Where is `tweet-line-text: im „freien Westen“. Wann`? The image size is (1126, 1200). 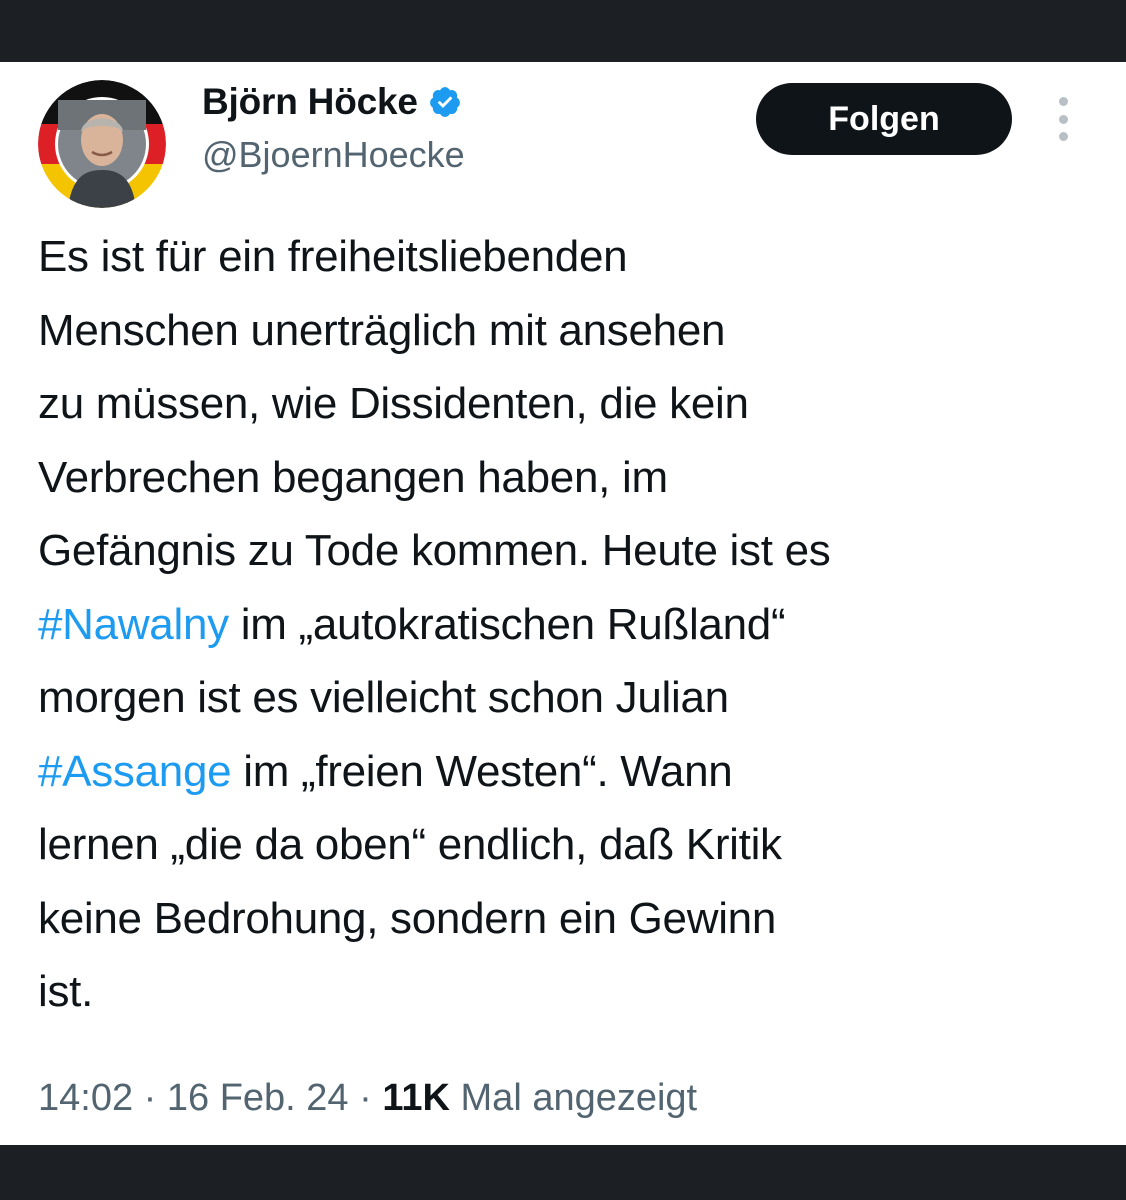
tweet-line-text: im „freien Westen“. Wann is located at coordinates (482, 771).